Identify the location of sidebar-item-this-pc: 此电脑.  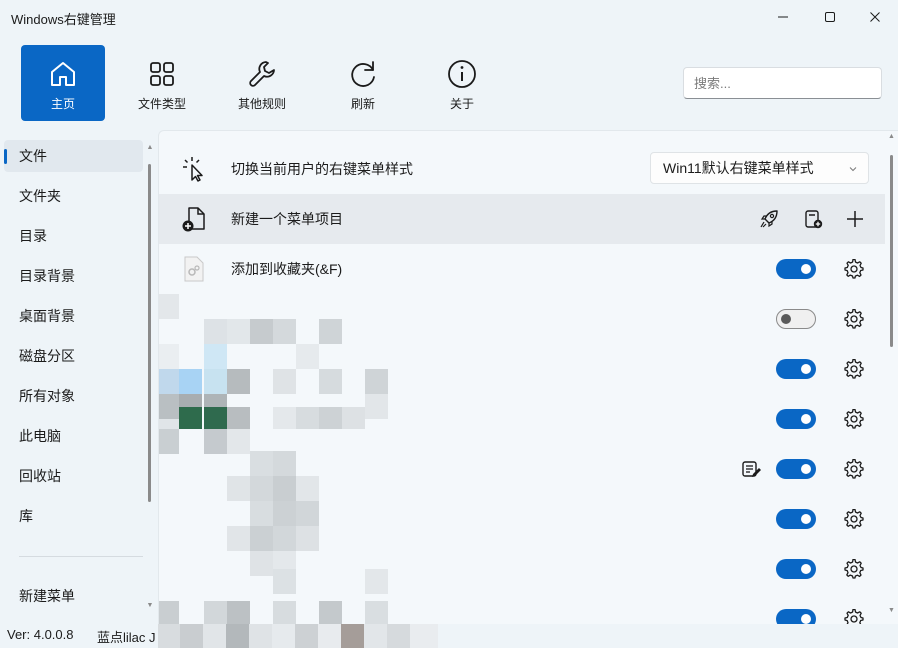
(73, 436).